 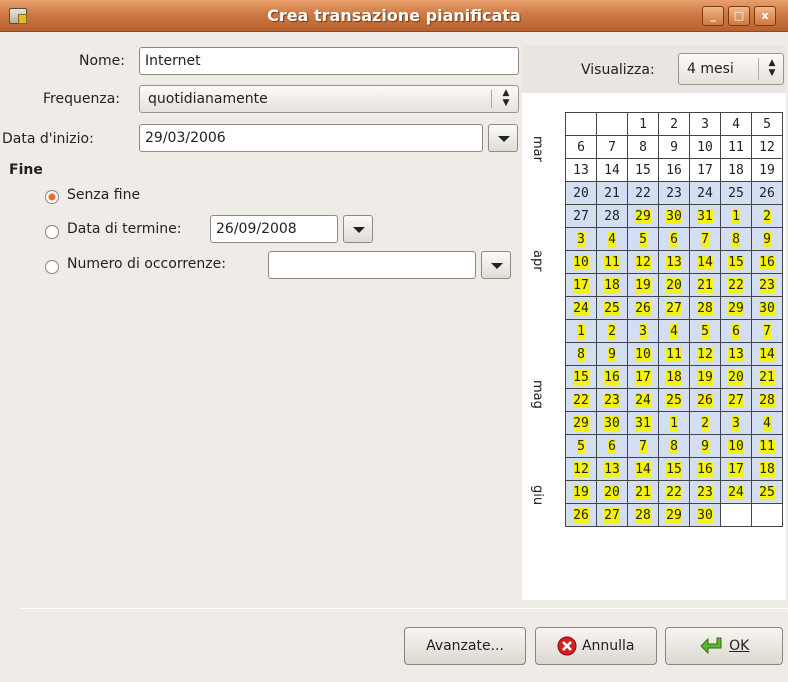 I want to click on calendar-day-cell: 15, so click(x=581, y=377).